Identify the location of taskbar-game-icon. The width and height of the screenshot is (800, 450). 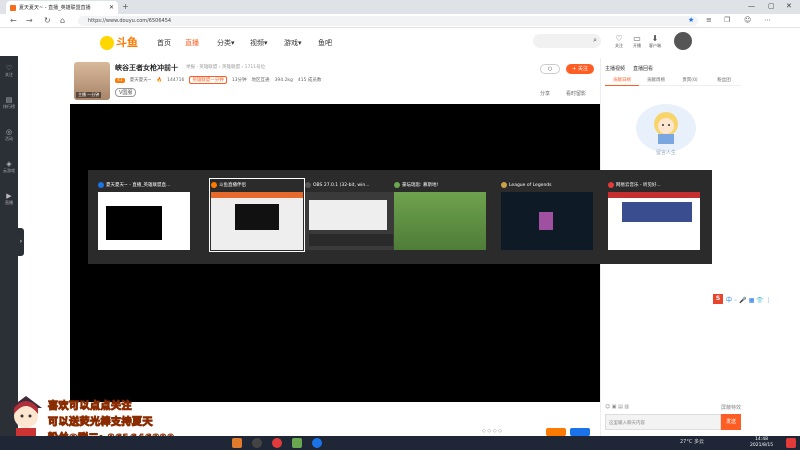
(297, 443).